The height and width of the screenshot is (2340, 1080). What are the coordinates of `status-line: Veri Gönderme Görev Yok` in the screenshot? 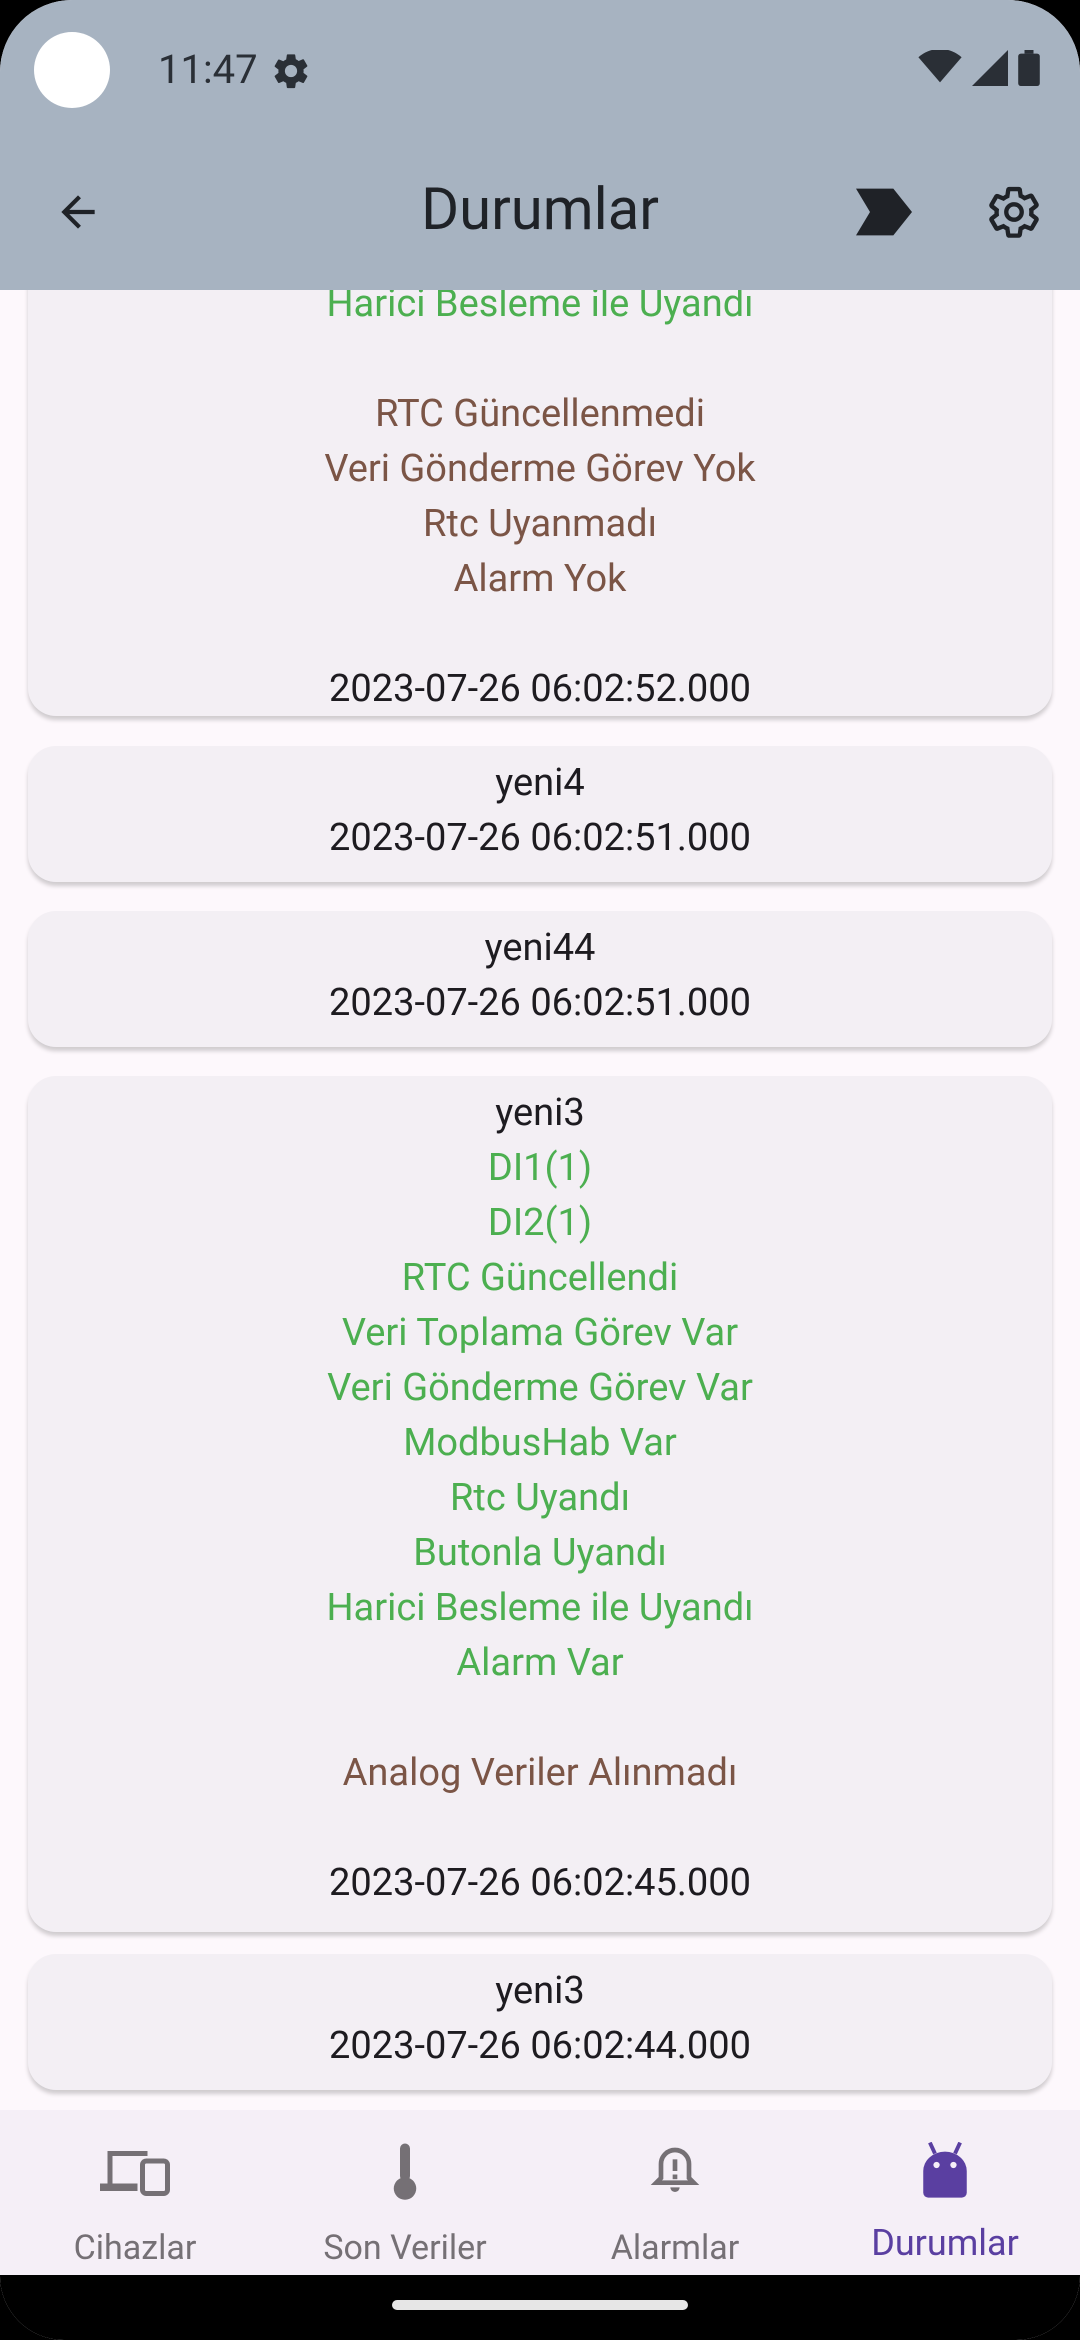 It's located at (540, 469).